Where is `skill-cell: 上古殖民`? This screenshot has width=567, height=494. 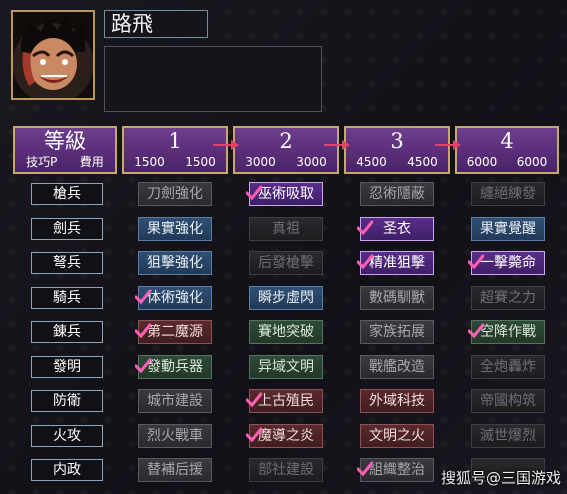
skill-cell: 上古殖民 is located at coordinates (284, 401).